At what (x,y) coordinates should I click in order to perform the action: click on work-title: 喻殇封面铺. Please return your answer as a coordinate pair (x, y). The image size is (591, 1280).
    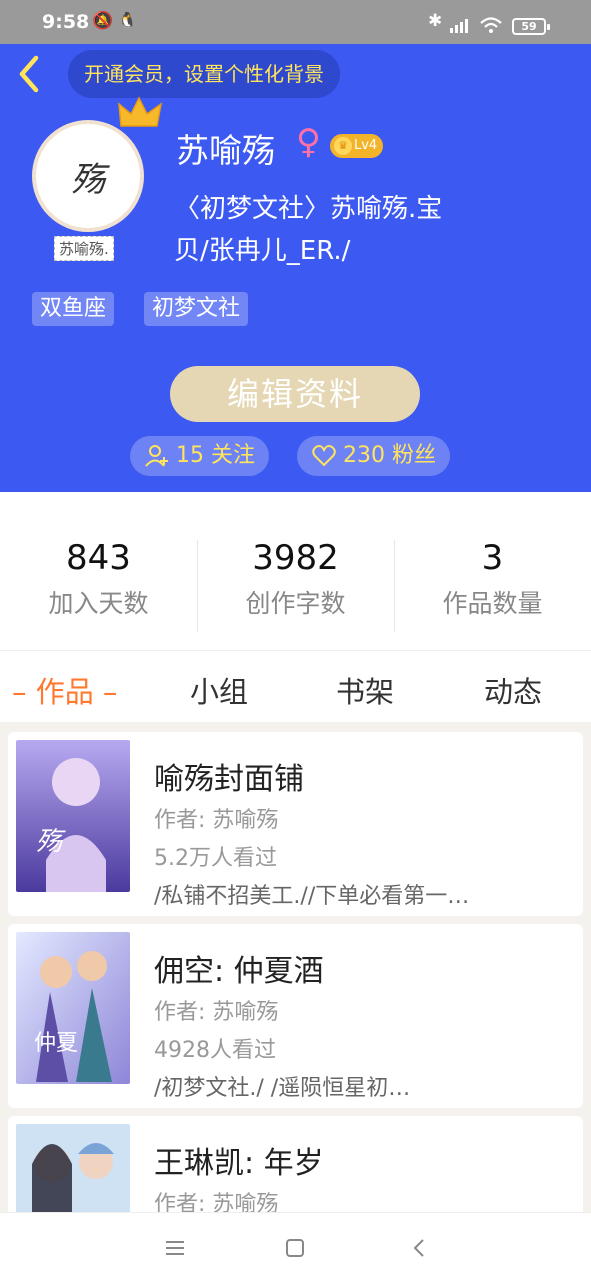
    Looking at the image, I should click on (229, 779).